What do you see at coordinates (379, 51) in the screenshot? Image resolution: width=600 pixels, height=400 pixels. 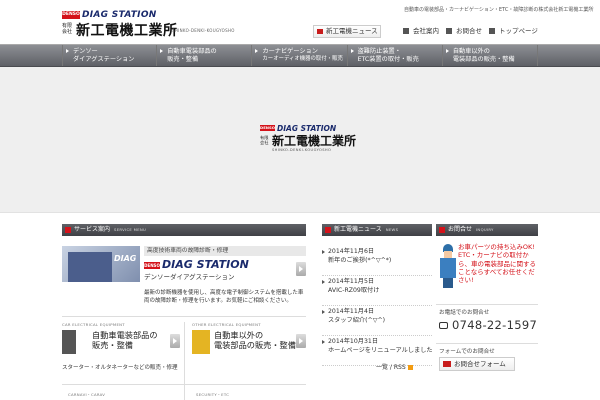 I see `nav-label-line1: 盗難防止装置・` at bounding box center [379, 51].